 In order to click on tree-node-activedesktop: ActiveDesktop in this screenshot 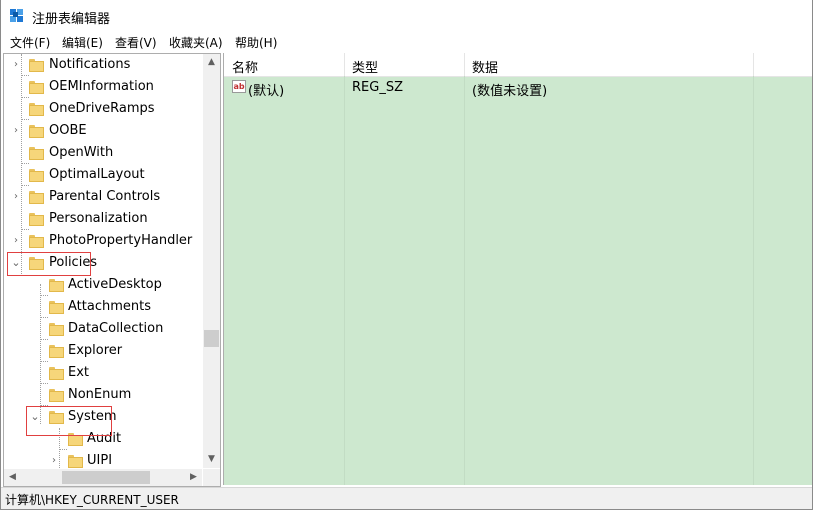, I will do `click(103, 286)`.